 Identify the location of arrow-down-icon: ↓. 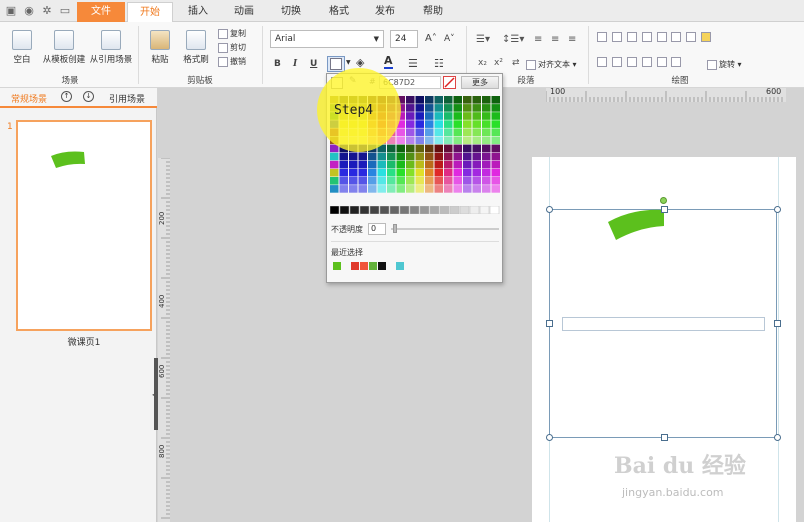
(88, 96).